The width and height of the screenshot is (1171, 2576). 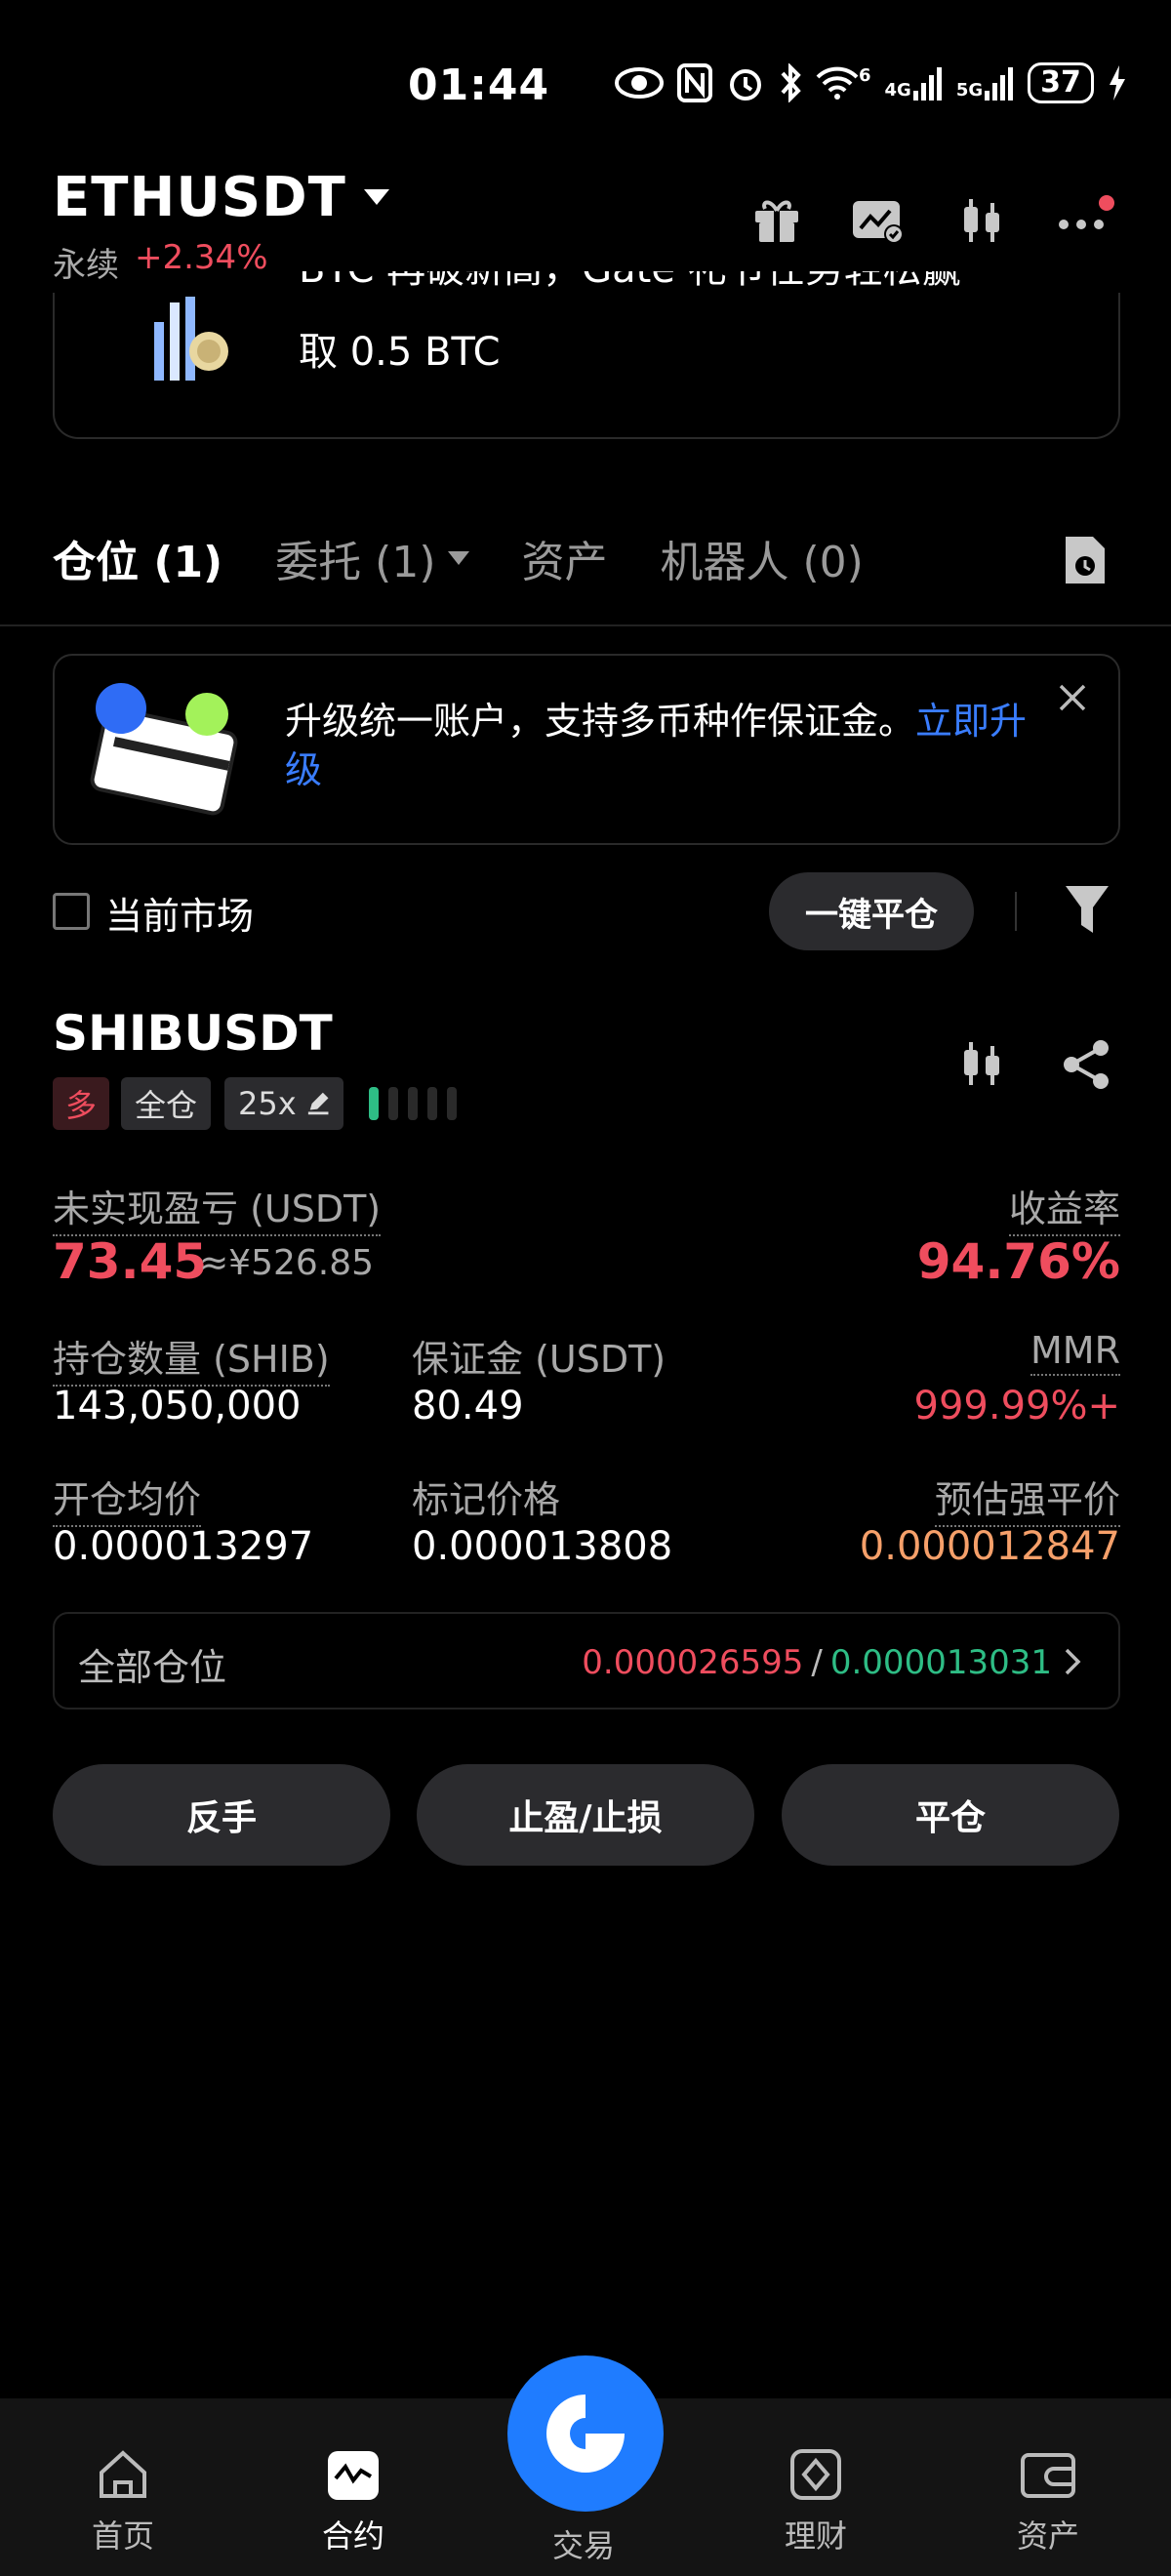 What do you see at coordinates (1018, 1261) in the screenshot?
I see `roe-value: 94.76%` at bounding box center [1018, 1261].